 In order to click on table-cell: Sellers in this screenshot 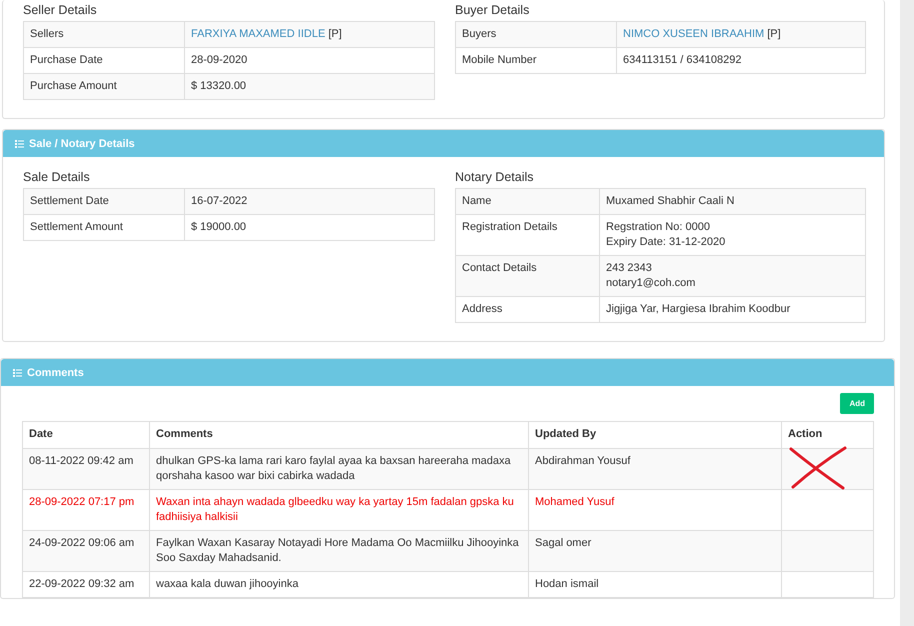, I will do `click(104, 35)`.